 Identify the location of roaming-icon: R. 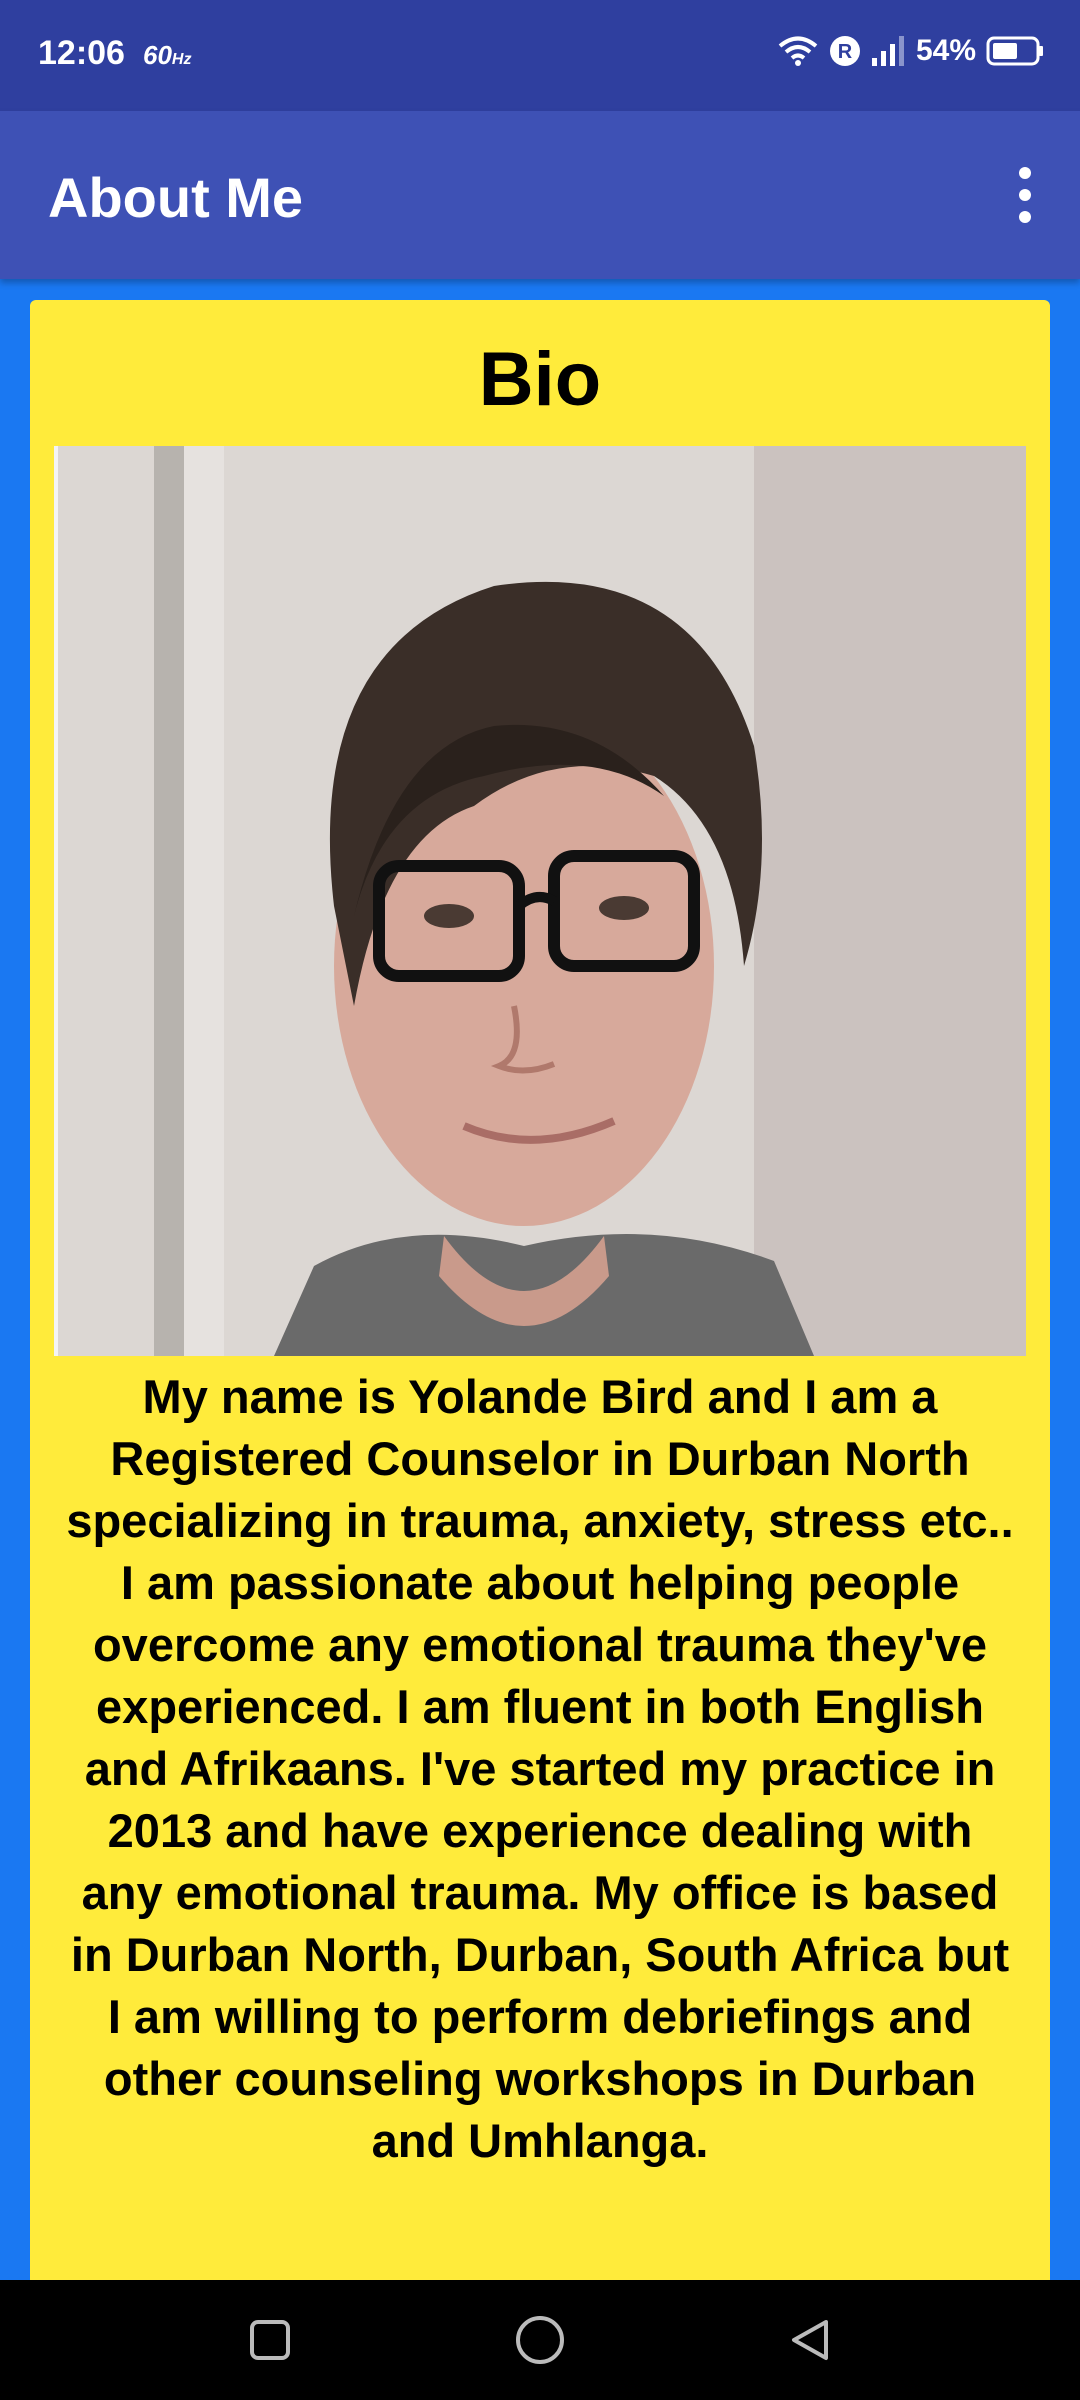
(845, 51).